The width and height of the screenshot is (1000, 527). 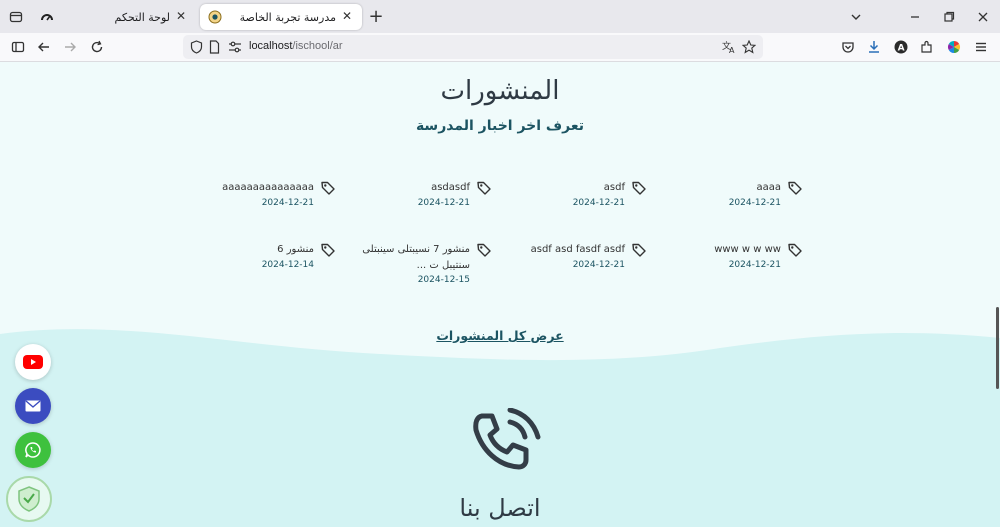 I want to click on youtube-icon, so click(x=33, y=362).